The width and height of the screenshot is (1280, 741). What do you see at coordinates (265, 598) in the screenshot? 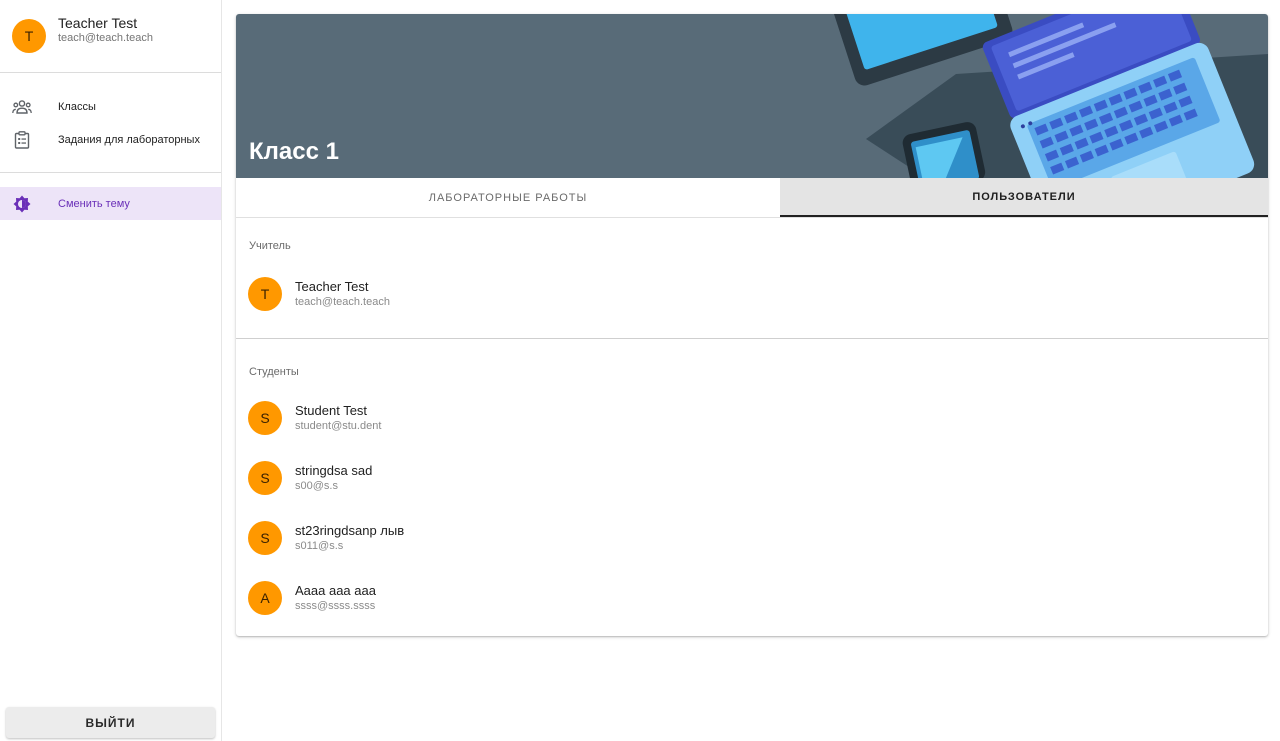
I see `avatar: A` at bounding box center [265, 598].